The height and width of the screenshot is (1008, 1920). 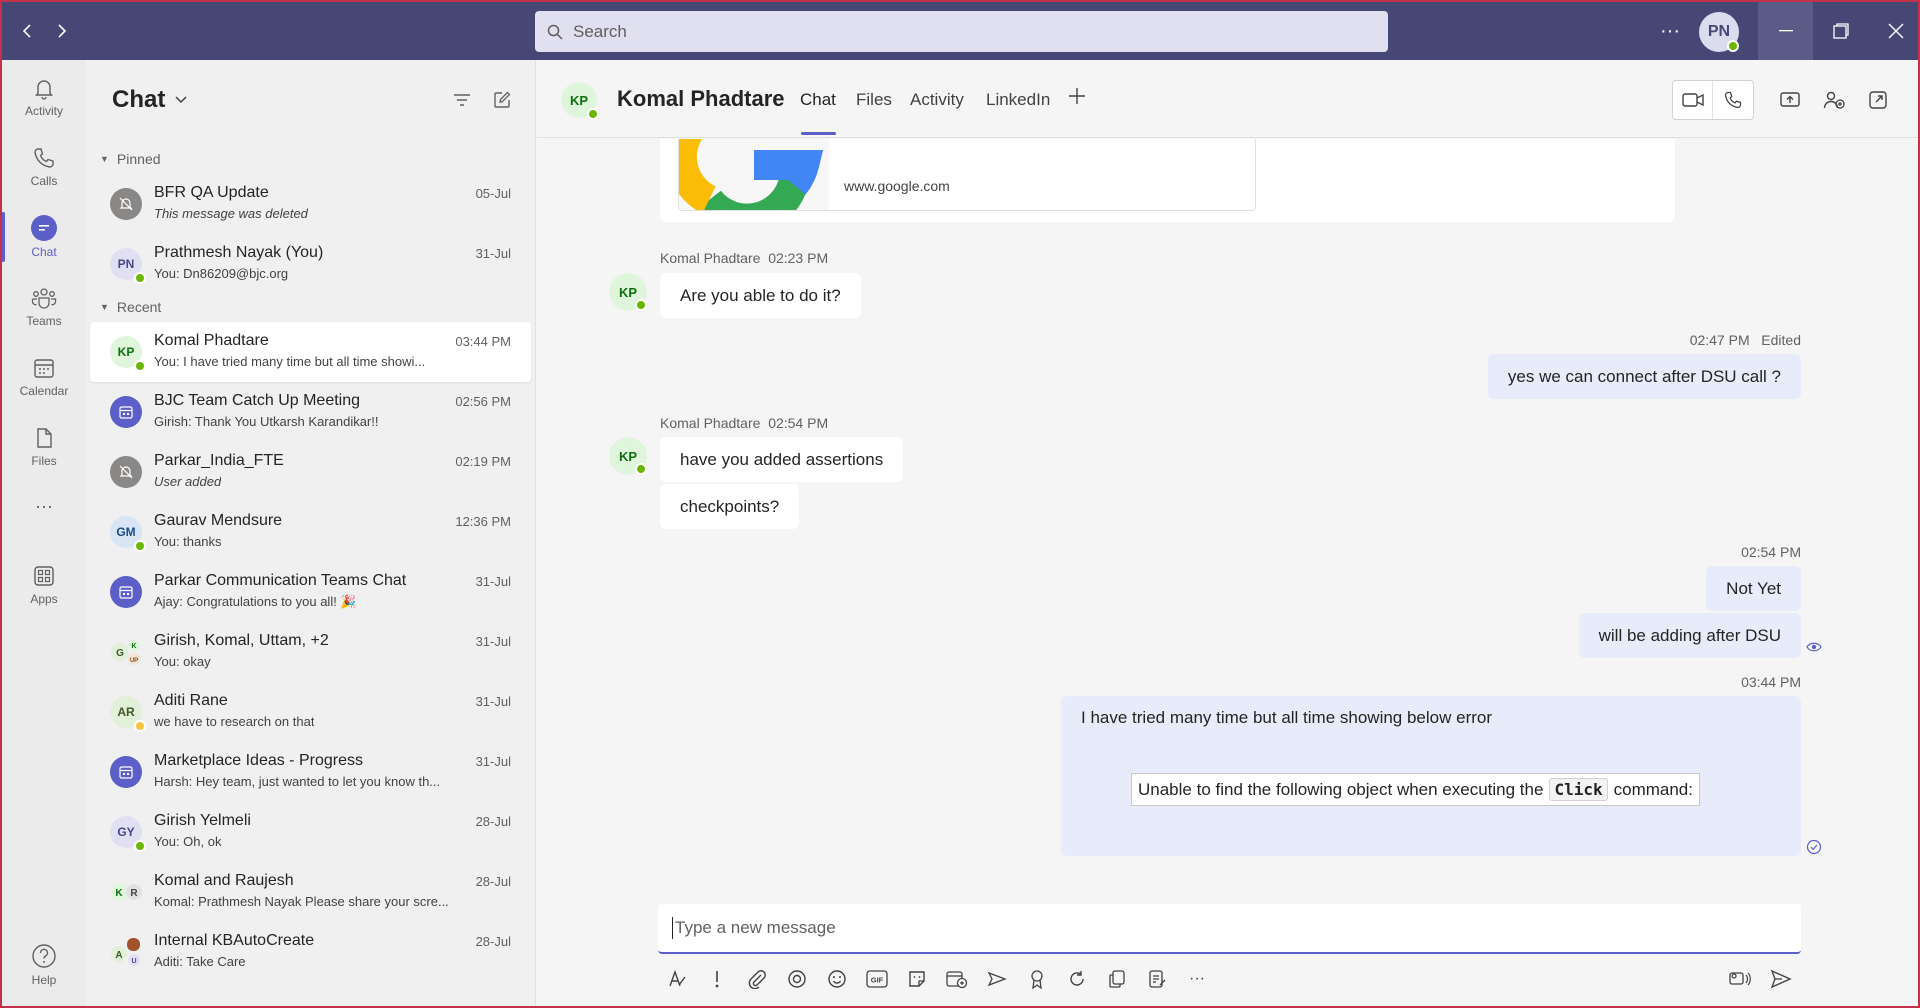 What do you see at coordinates (797, 979) in the screenshot?
I see `loop-icon` at bounding box center [797, 979].